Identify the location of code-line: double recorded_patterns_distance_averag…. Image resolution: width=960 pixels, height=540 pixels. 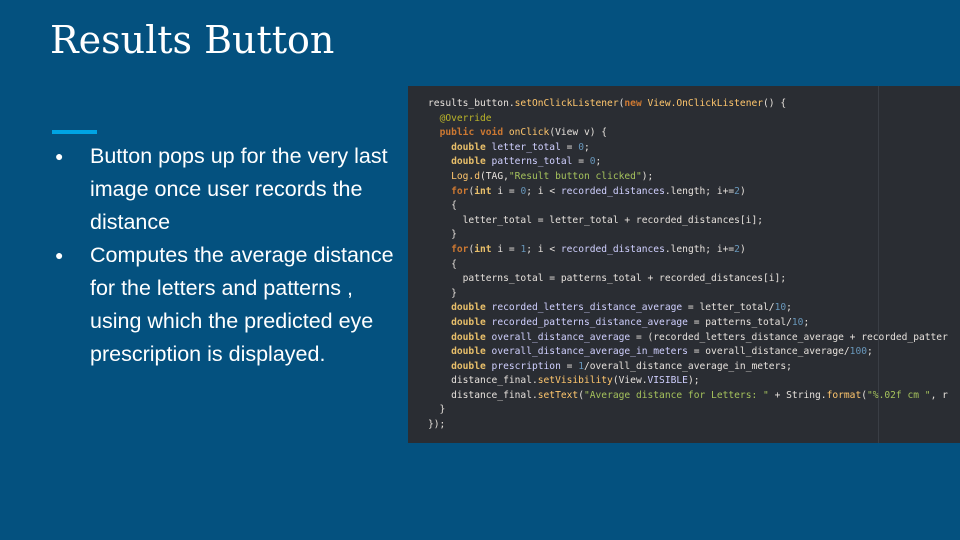
(630, 322).